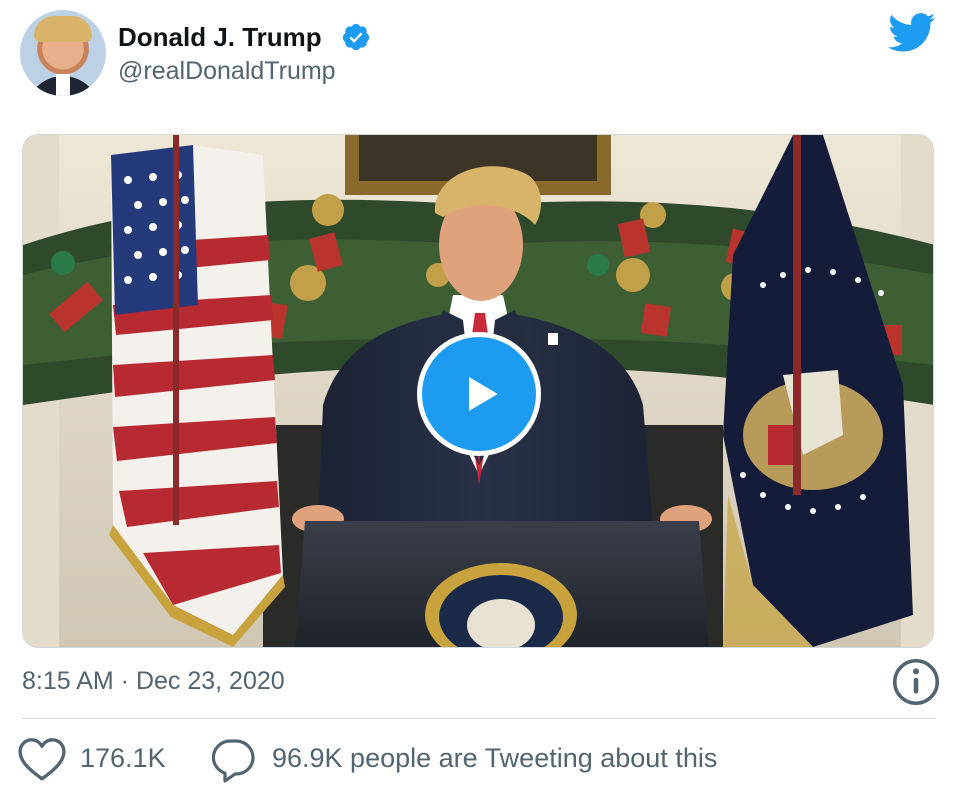  What do you see at coordinates (356, 37) in the screenshot?
I see `verified-badge-icon` at bounding box center [356, 37].